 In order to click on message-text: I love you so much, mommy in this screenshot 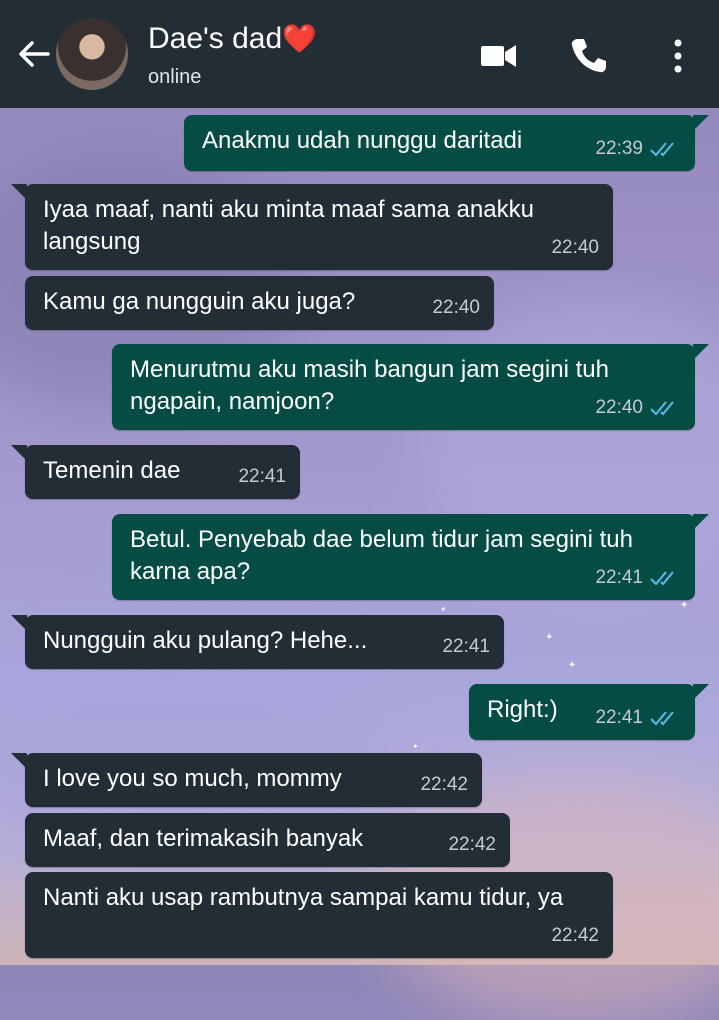, I will do `click(192, 778)`.